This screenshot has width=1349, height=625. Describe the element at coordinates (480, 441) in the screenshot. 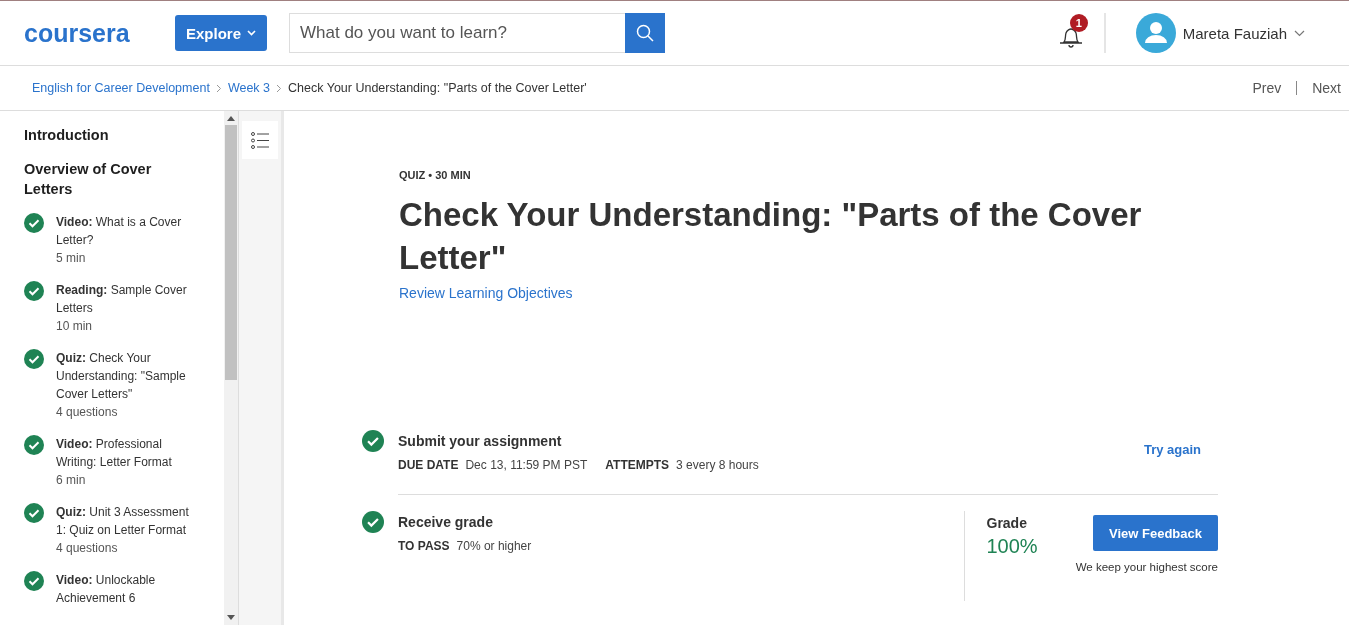

I see `step-title: Submit your assignment` at that location.